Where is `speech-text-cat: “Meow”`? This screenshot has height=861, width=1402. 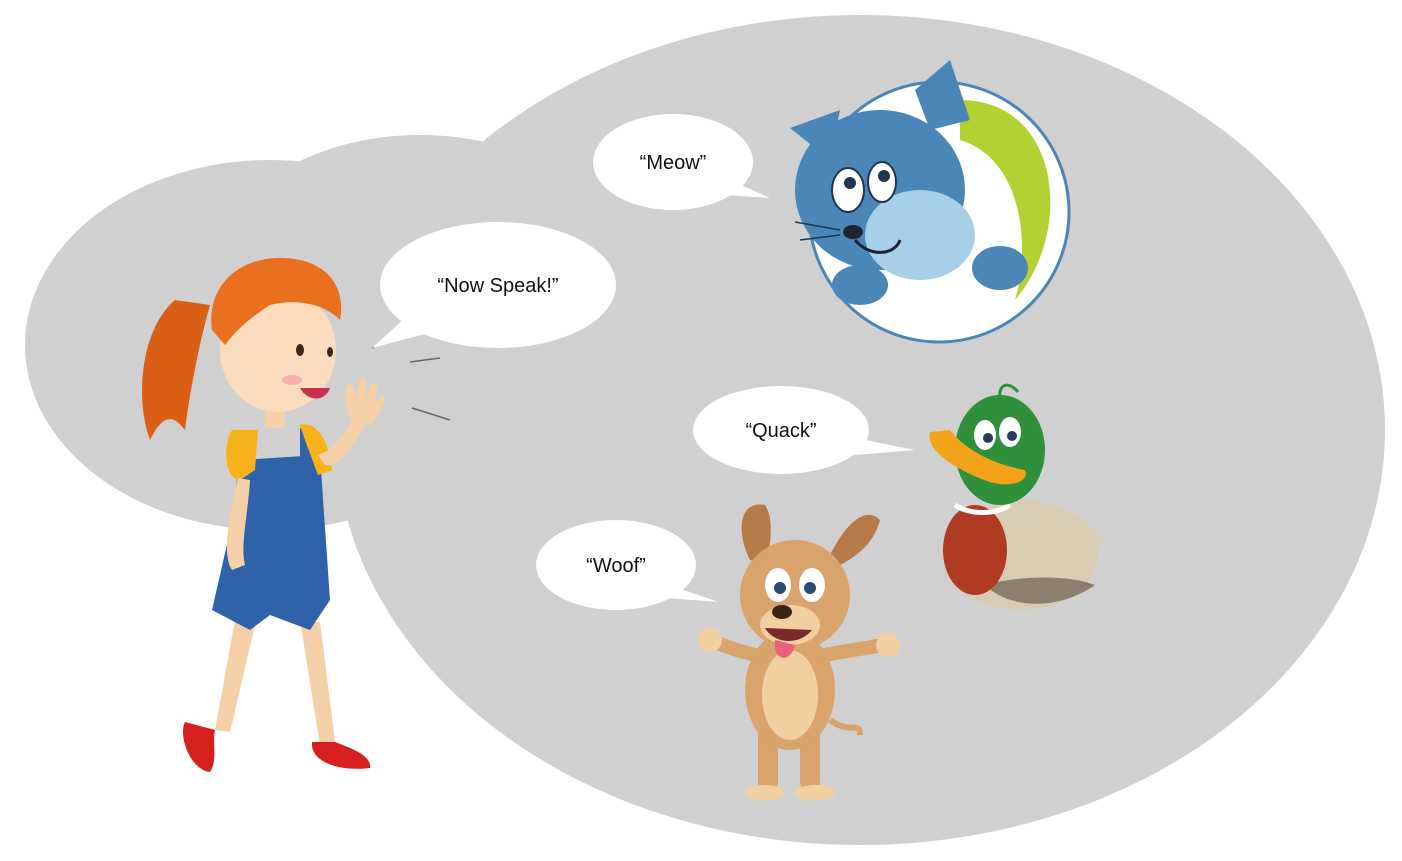
speech-text-cat: “Meow” is located at coordinates (673, 163).